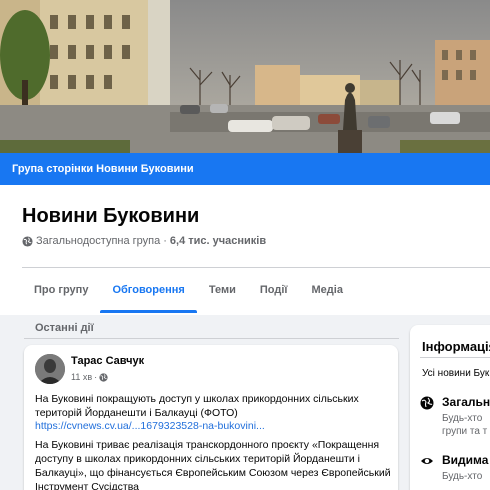 The image size is (490, 490). What do you see at coordinates (245, 169) in the screenshot?
I see `group-page-banner: Група сторінки Новини Буковини` at bounding box center [245, 169].